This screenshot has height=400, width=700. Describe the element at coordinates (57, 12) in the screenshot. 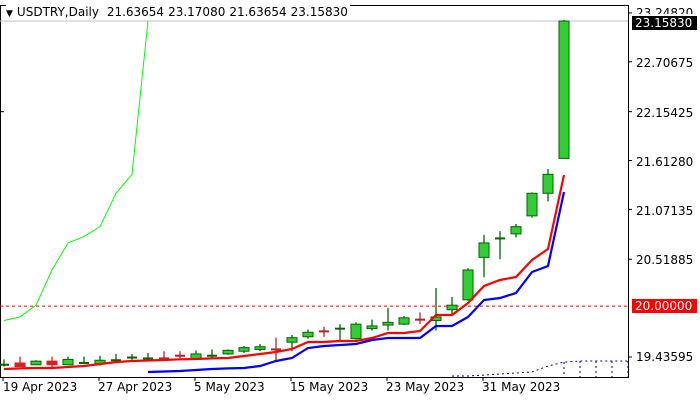

I see `symbol-label: USDTRY,Daily` at that location.